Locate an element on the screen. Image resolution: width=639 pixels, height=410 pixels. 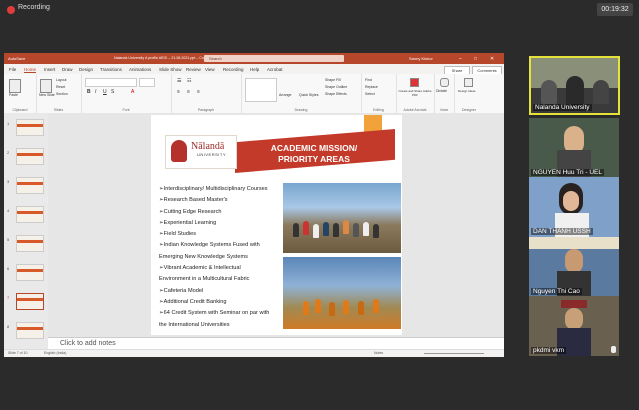
zoom-slider is located at coordinates (454, 353).